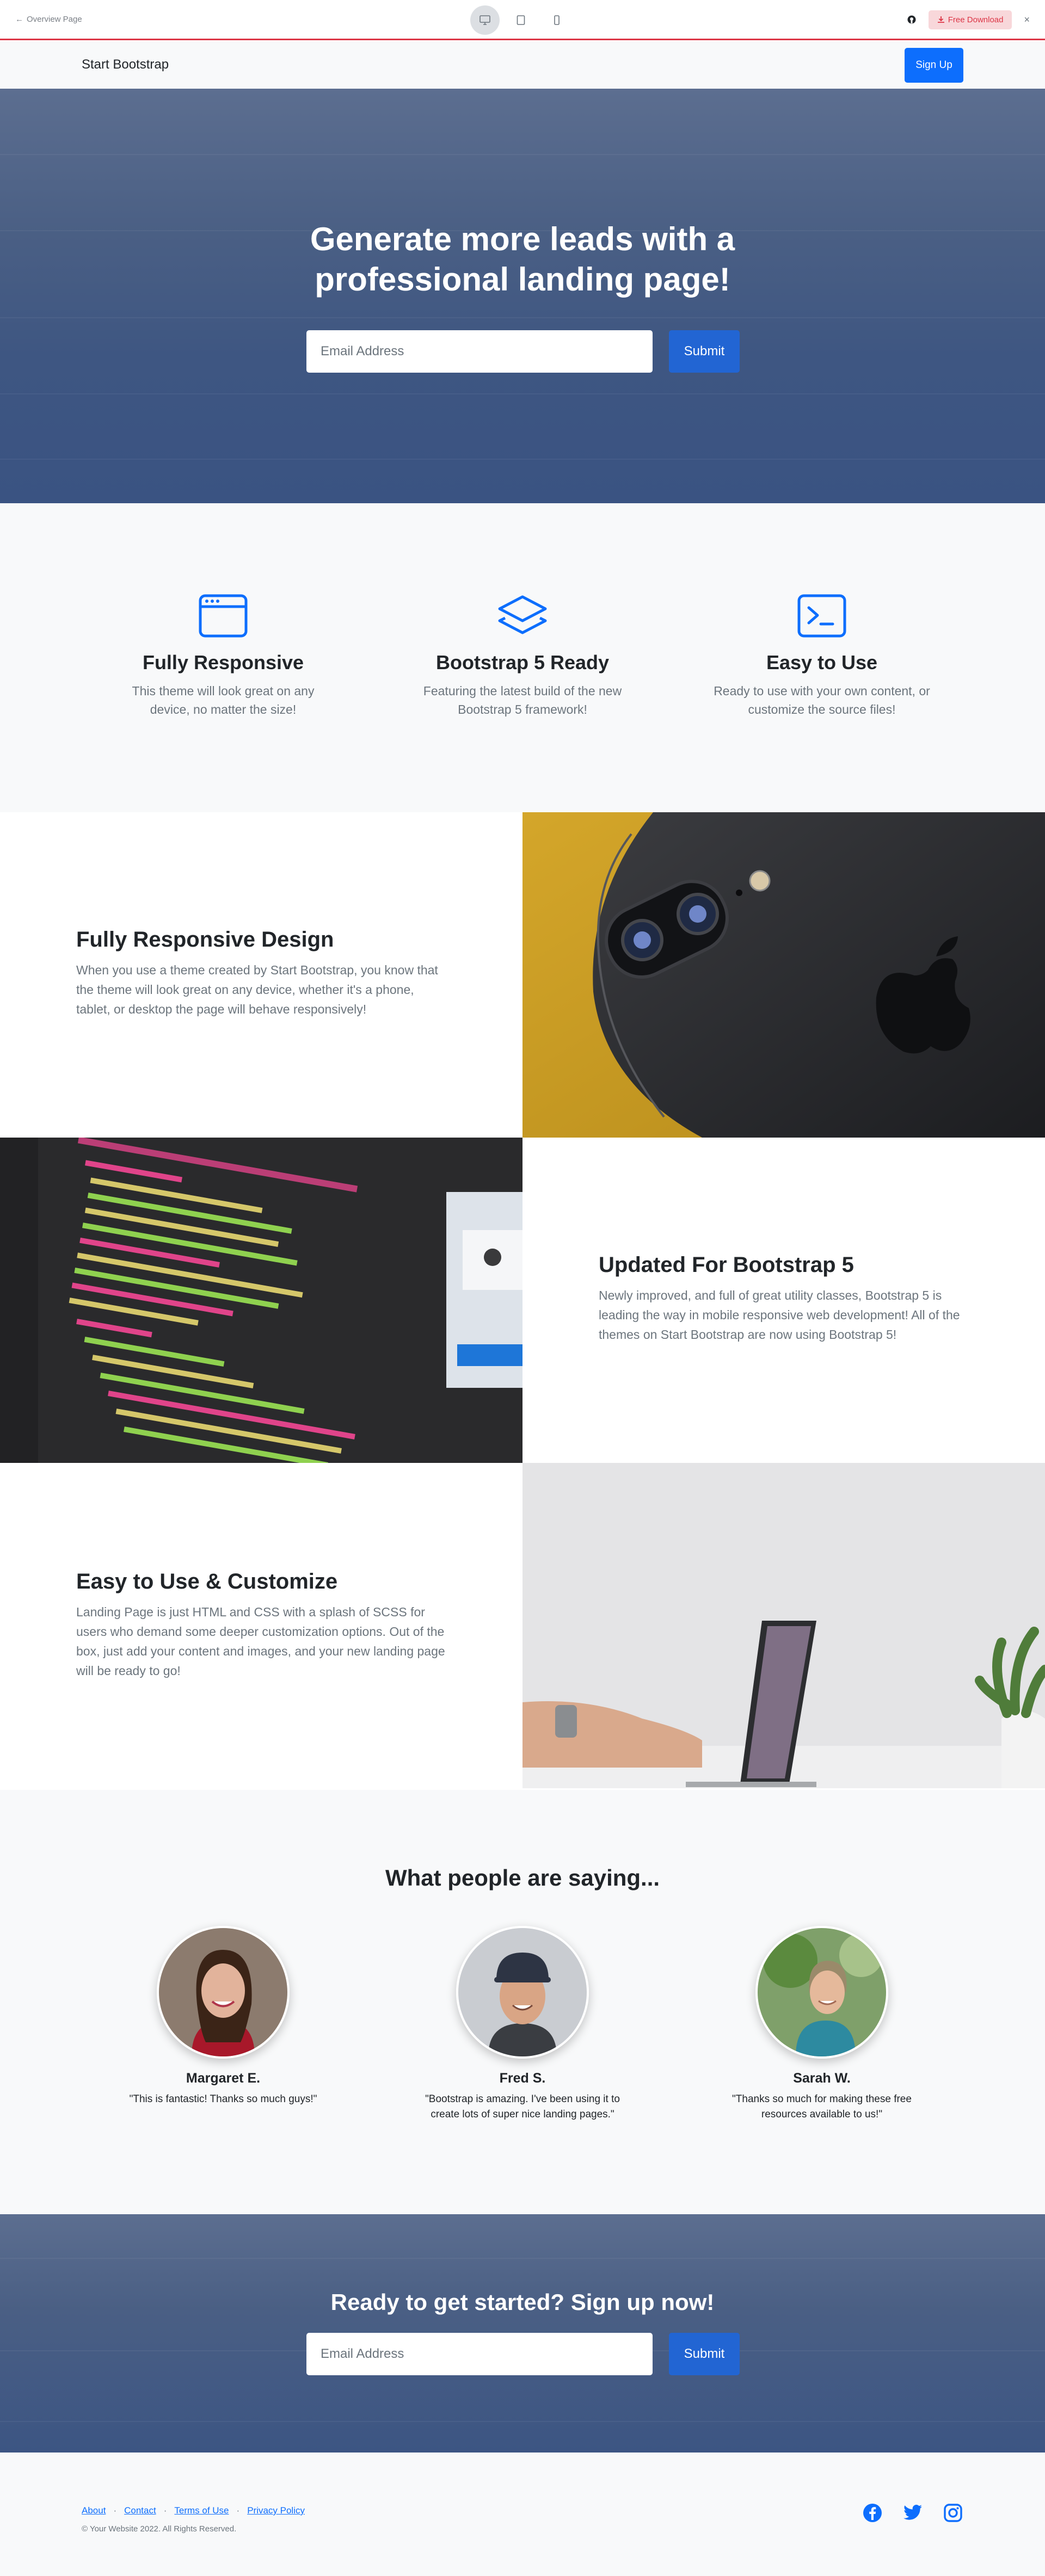 The width and height of the screenshot is (1045, 2576). Describe the element at coordinates (522, 239) in the screenshot. I see `masthead-heading-line-1: Generate more leads with a` at that location.